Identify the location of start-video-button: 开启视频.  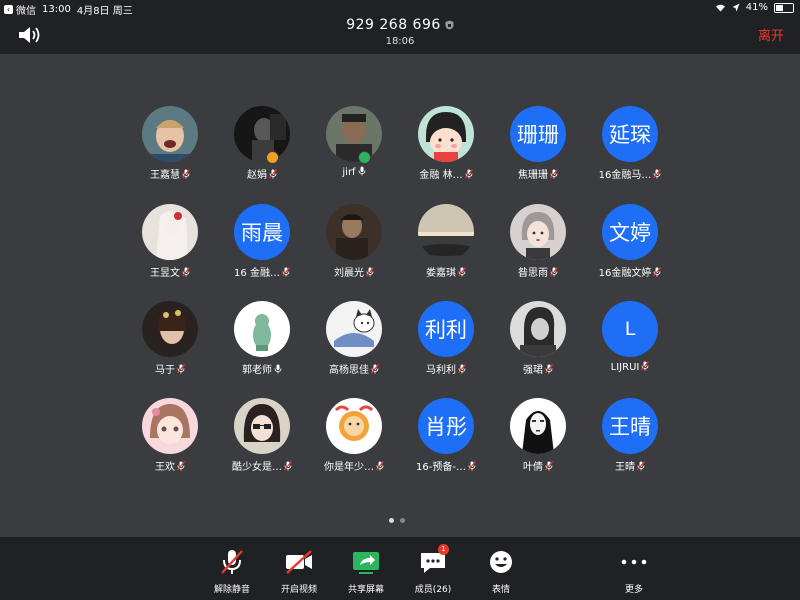
(299, 568).